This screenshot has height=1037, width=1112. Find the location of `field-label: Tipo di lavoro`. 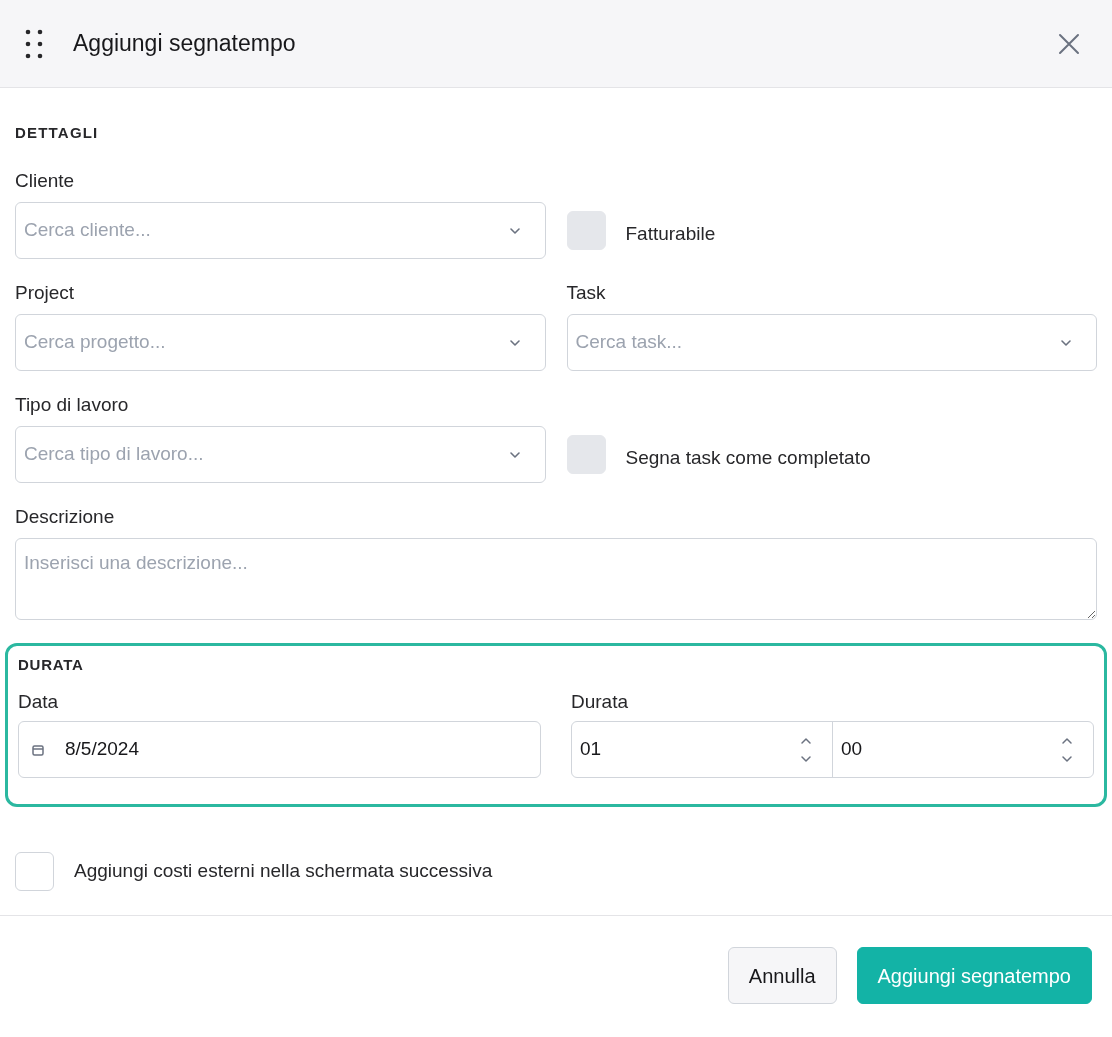

field-label: Tipo di lavoro is located at coordinates (72, 405).